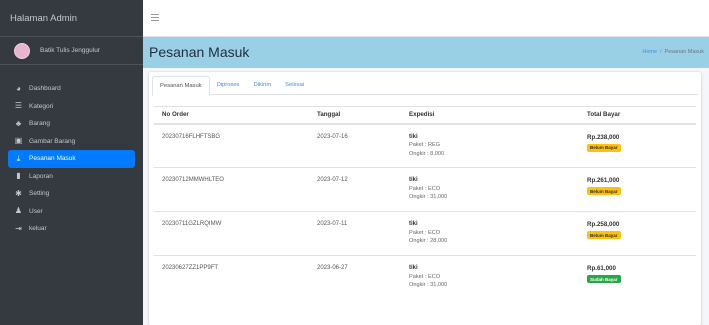  I want to click on breadcrumb-current: Pesanan Masuk, so click(684, 52).